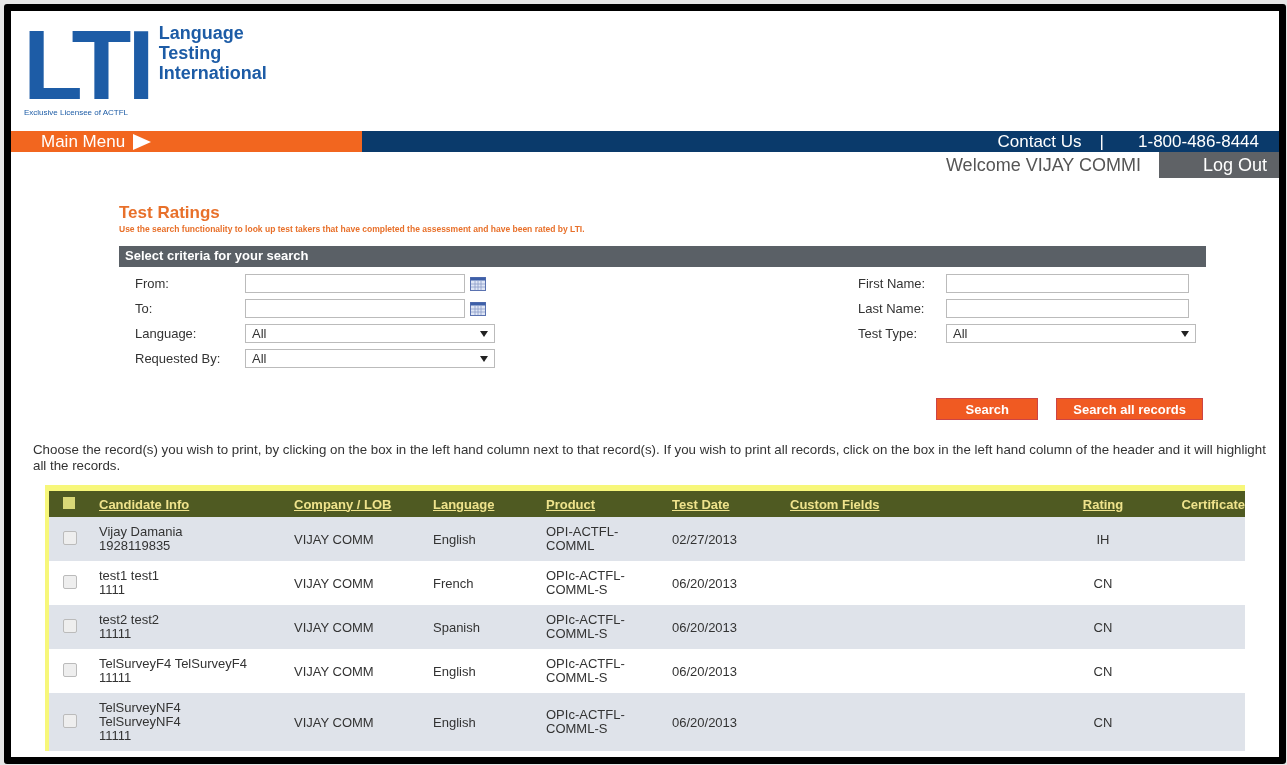  What do you see at coordinates (140, 722) in the screenshot?
I see `table-cell-text: TelSurveyNF4 TelSurveyNF4 11111` at bounding box center [140, 722].